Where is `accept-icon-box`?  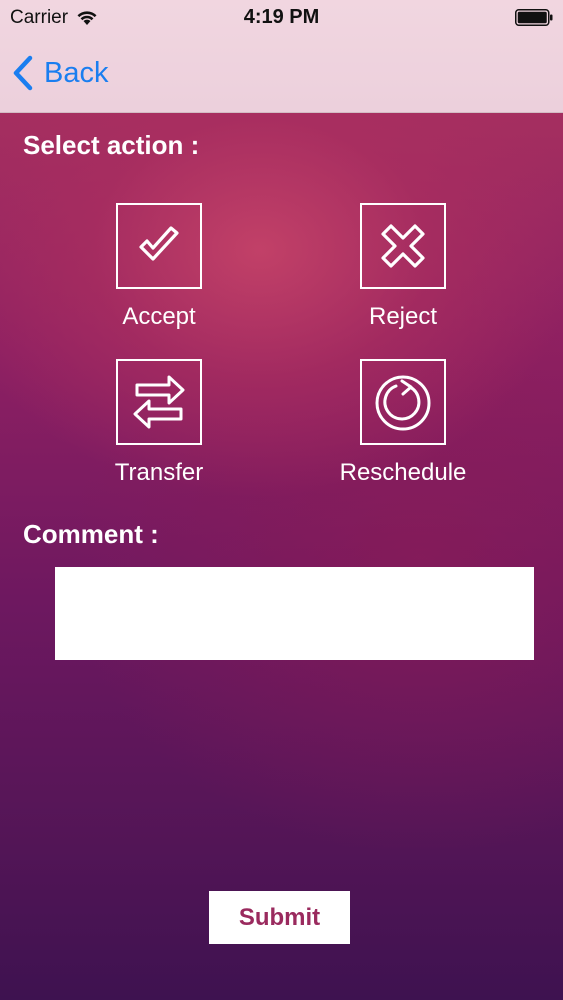 accept-icon-box is located at coordinates (159, 246).